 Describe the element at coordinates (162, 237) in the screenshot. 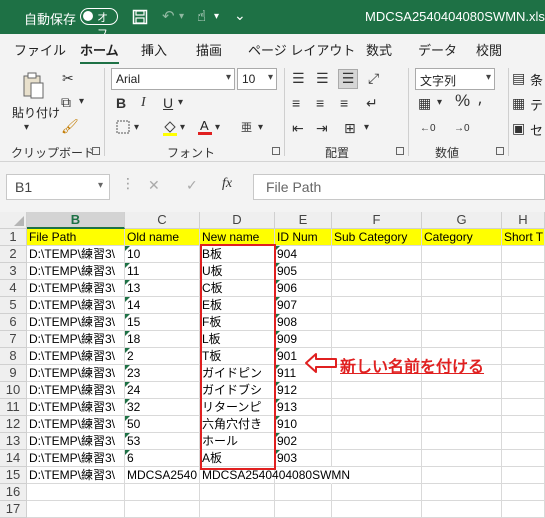

I see `header-cell: Old name` at that location.